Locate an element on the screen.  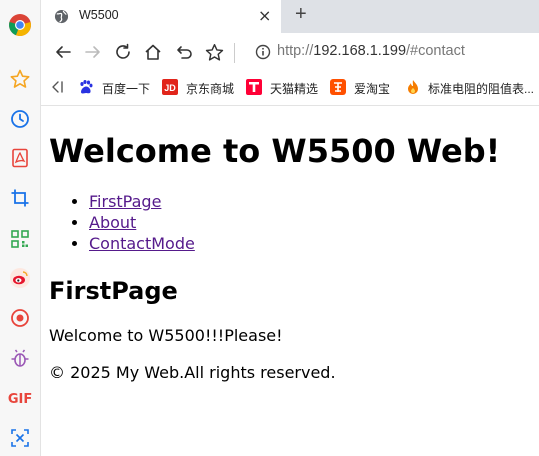
bookmark-taobao: 爱淘宝 is located at coordinates (372, 88).